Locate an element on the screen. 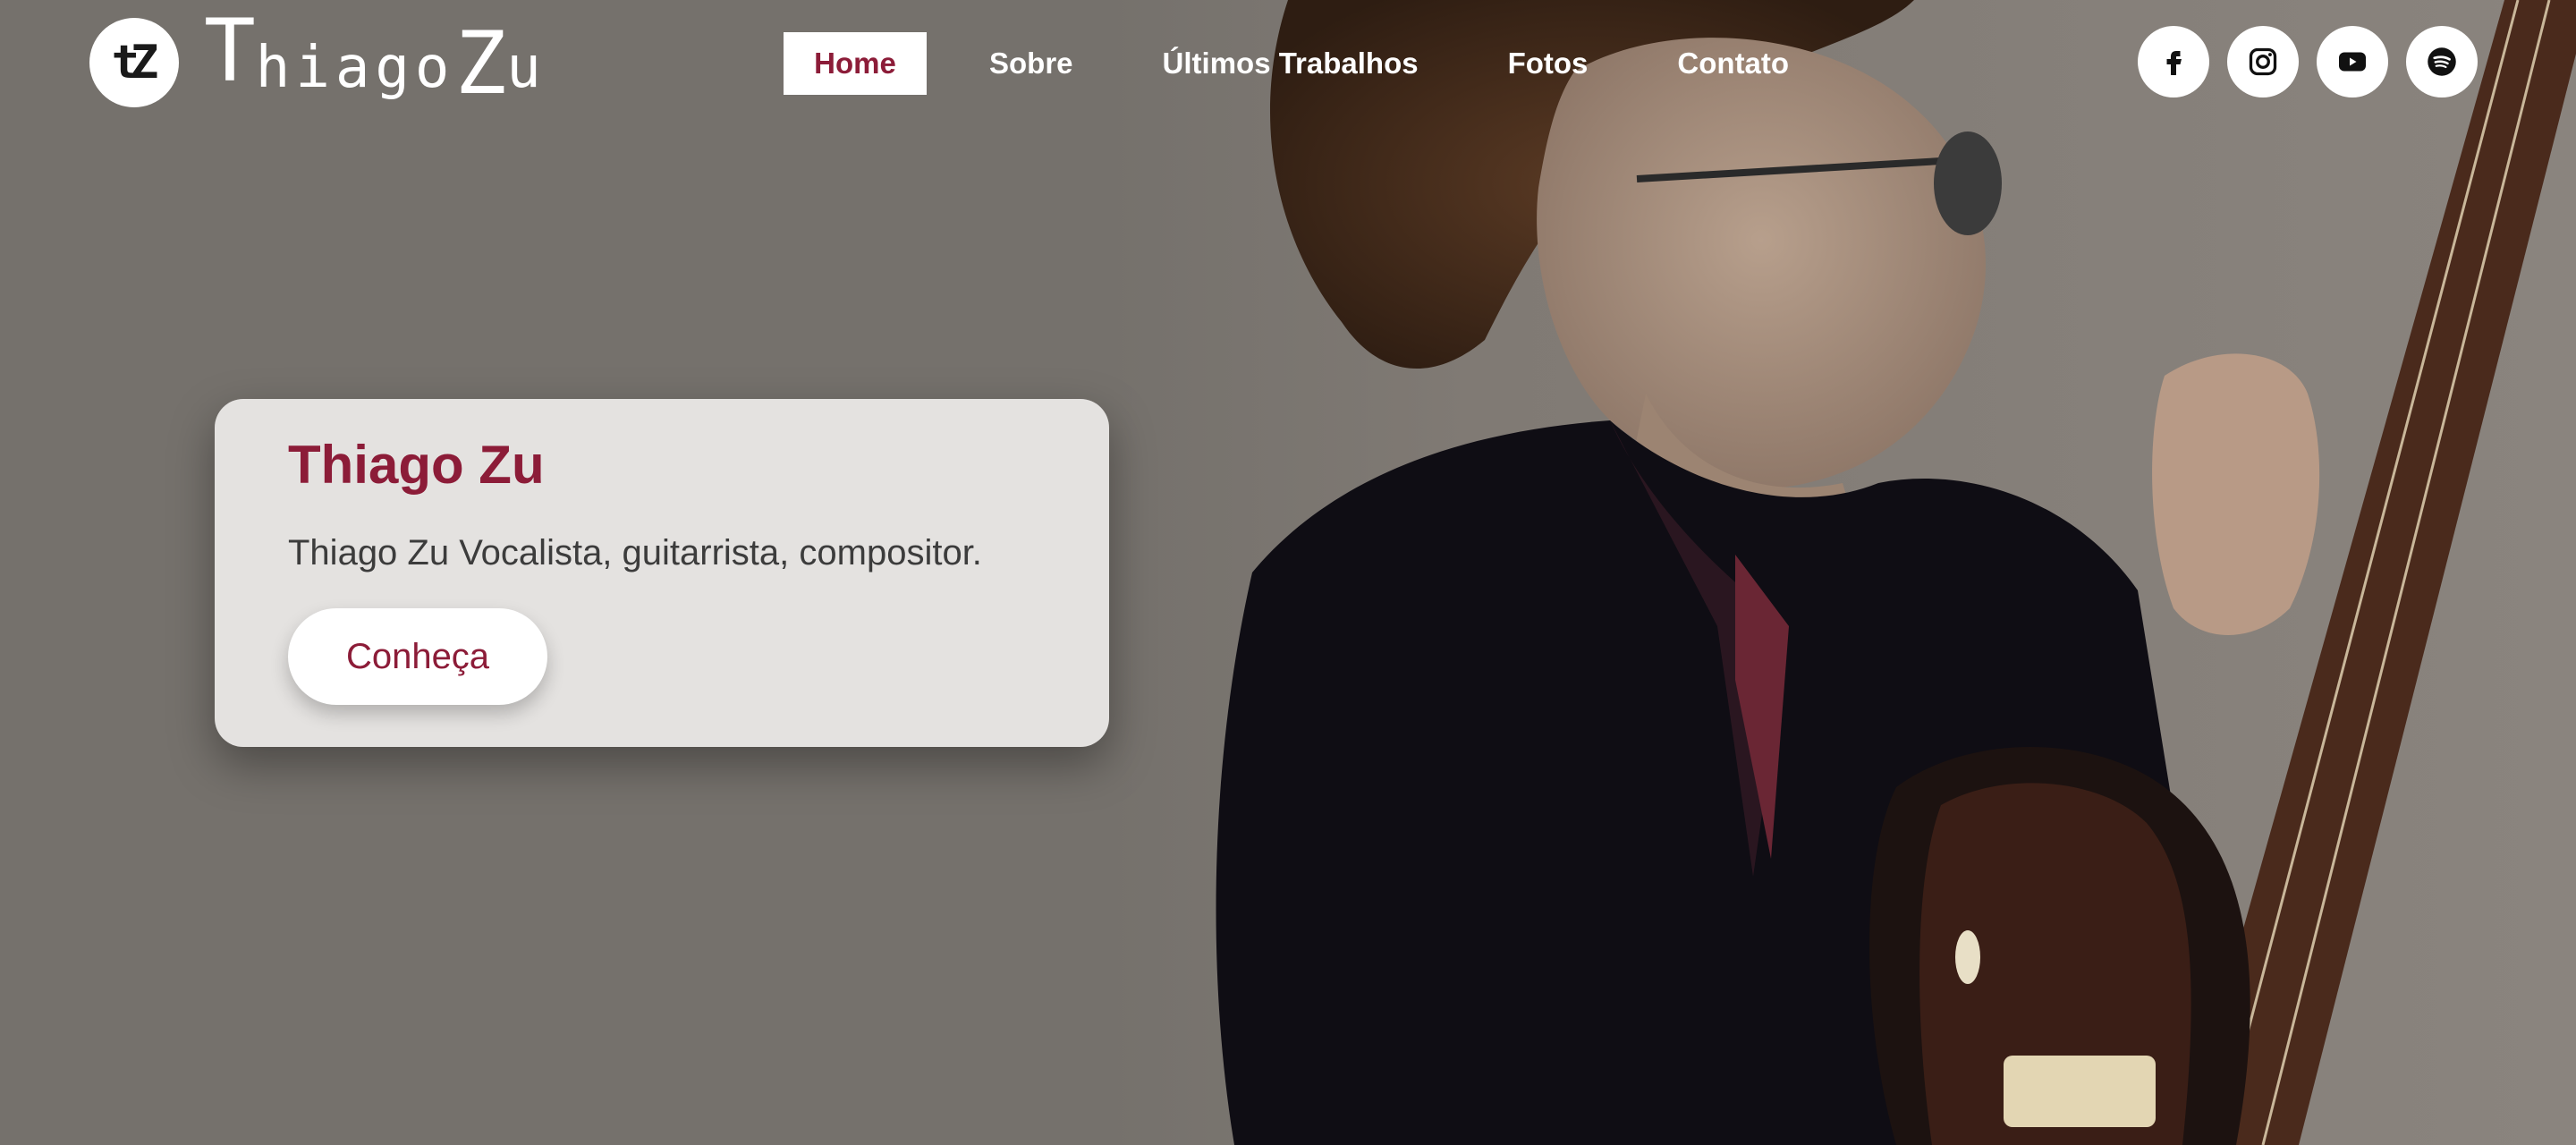  instagram-icon is located at coordinates (2263, 61).